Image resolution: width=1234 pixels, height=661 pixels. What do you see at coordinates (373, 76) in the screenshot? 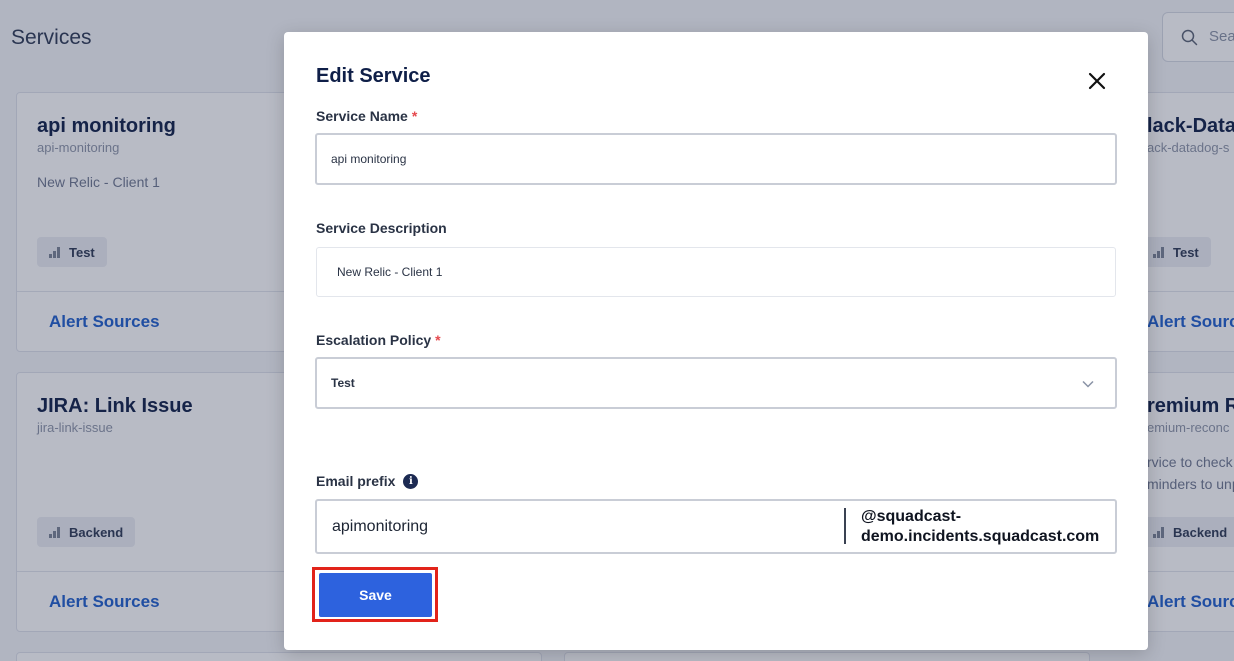
I see `modal-title: Edit Service` at bounding box center [373, 76].